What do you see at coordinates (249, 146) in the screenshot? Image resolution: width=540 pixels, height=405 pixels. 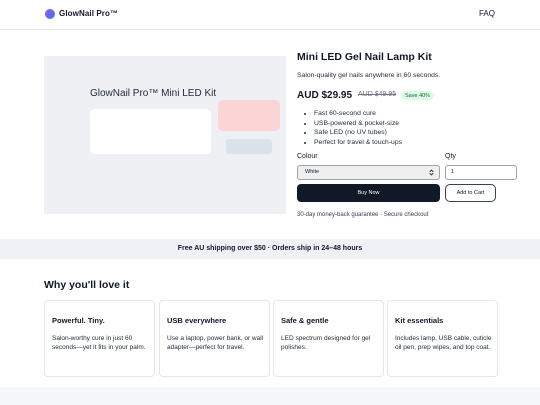 I see `product-image-grey-block` at bounding box center [249, 146].